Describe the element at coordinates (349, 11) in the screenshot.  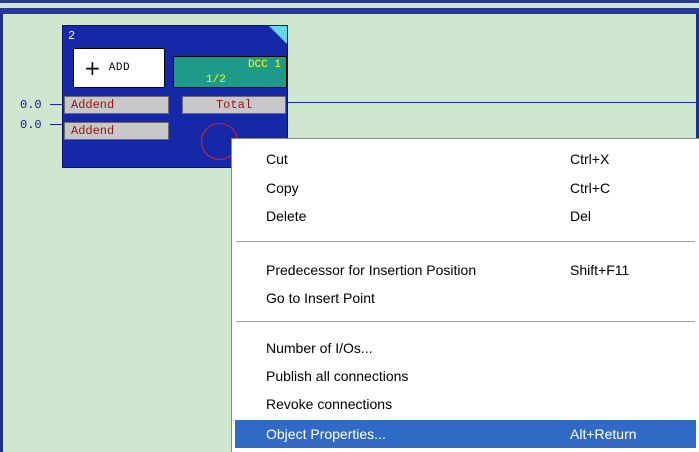
I see `window-frame-top-bar` at that location.